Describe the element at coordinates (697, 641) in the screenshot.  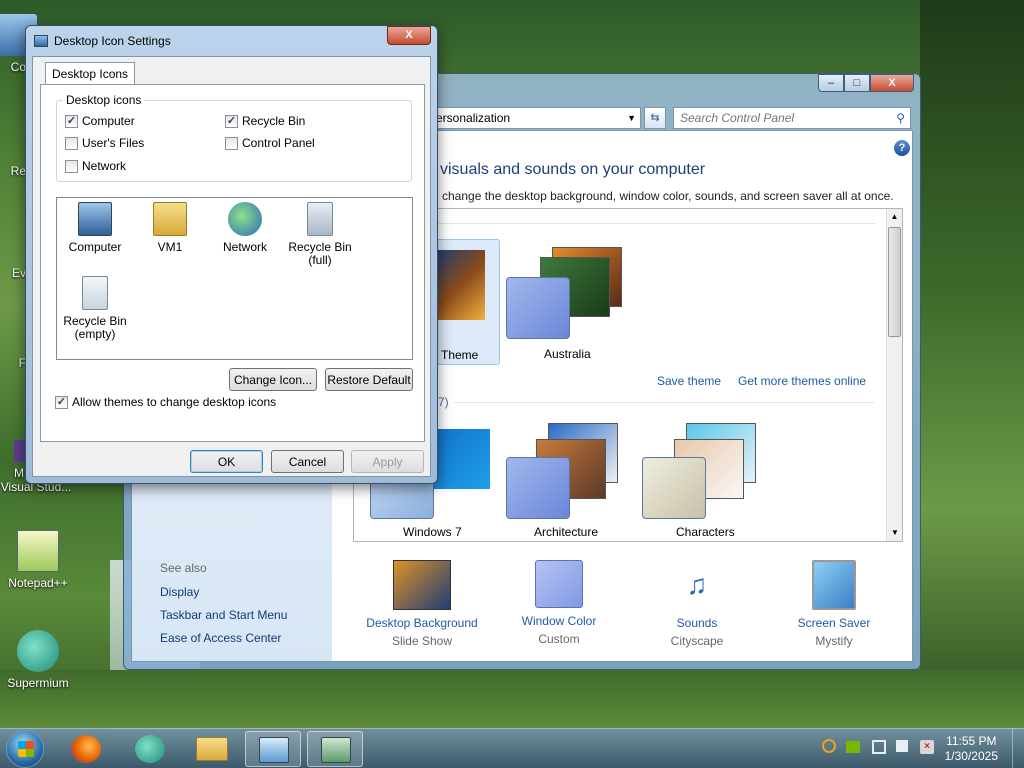
I see `item-subtitle: Cityscape` at that location.